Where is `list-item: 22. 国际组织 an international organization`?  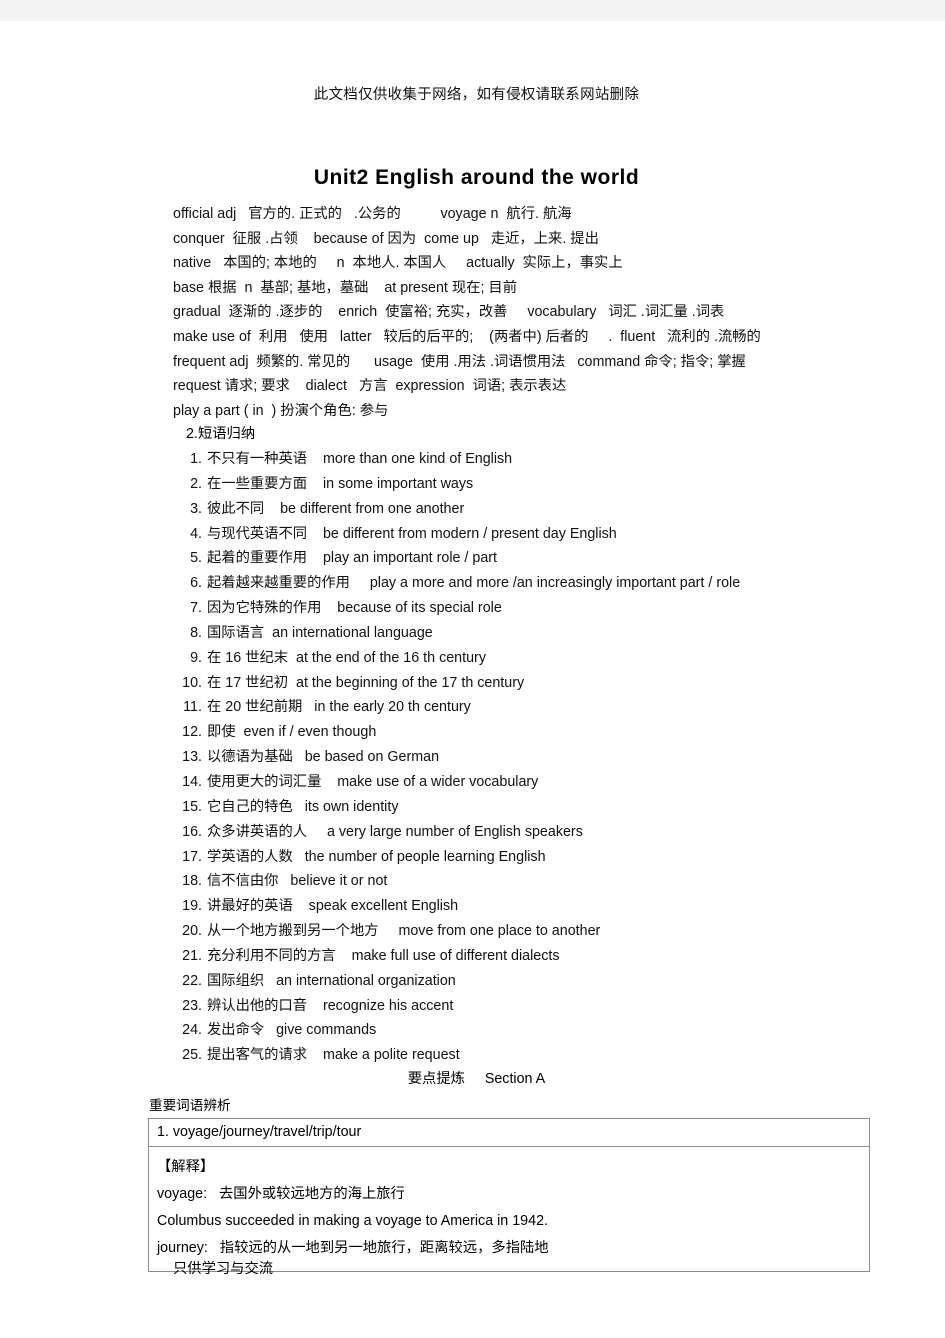 list-item: 22. 国际组织 an international organization is located at coordinates (546, 981).